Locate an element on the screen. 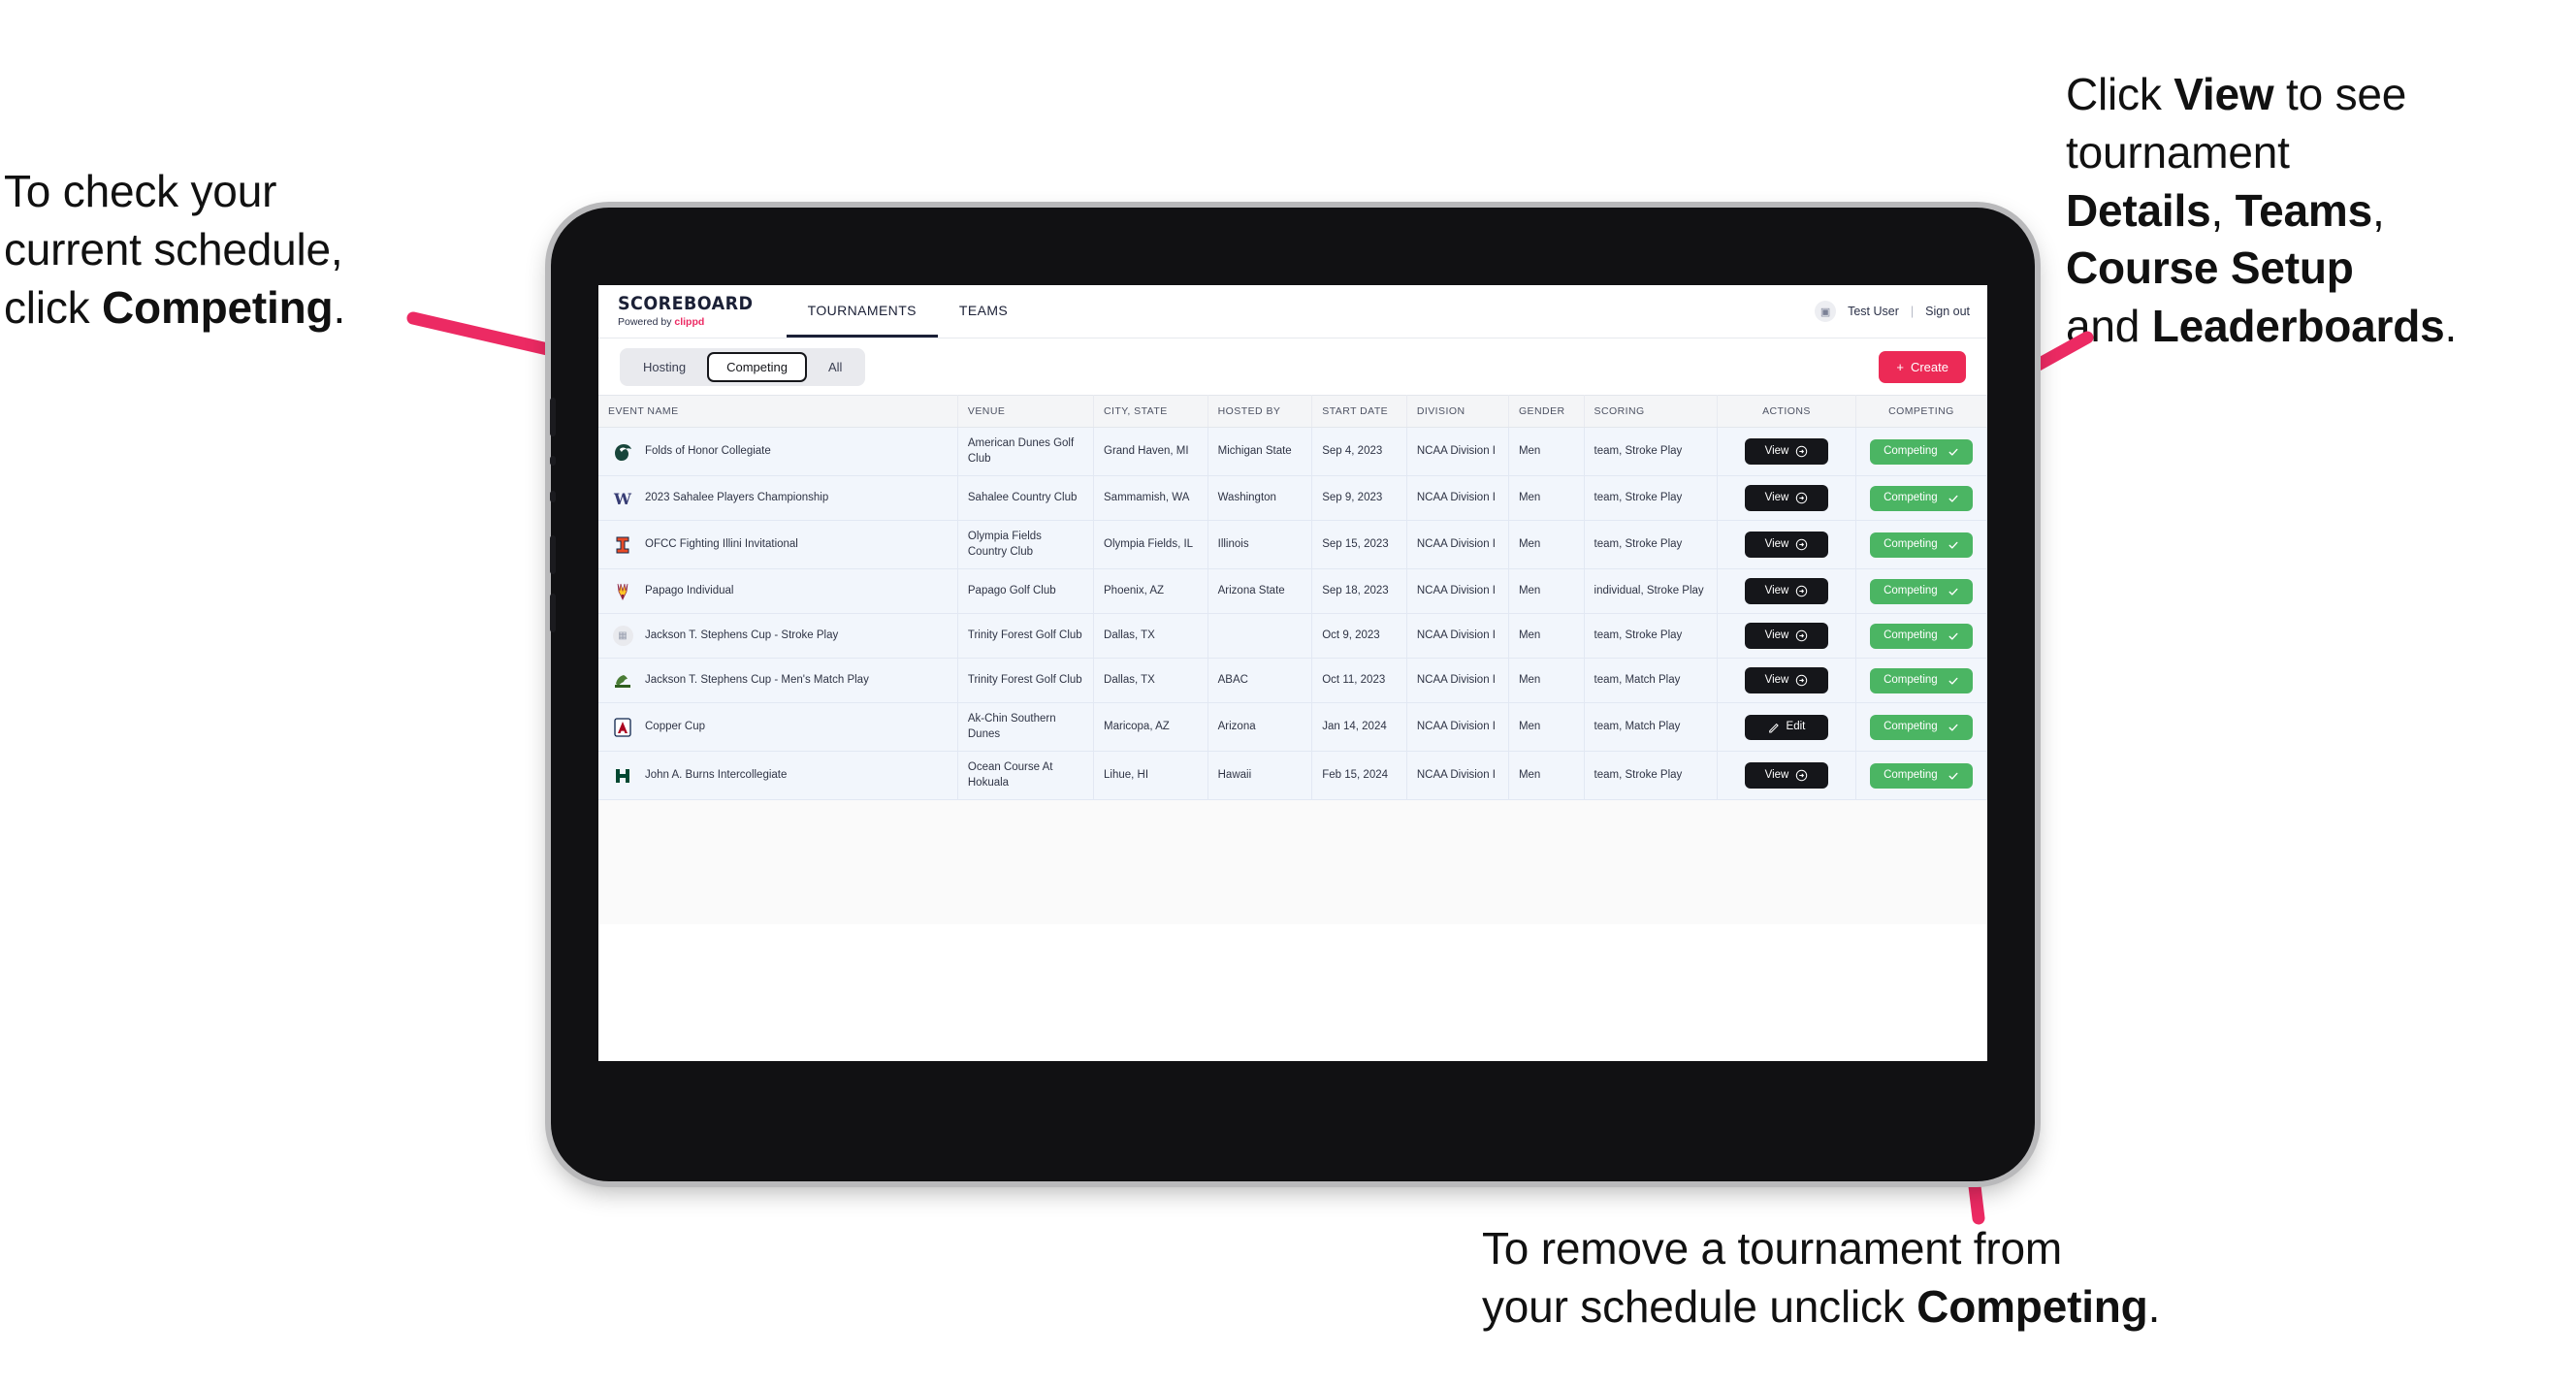 The width and height of the screenshot is (2576, 1386). nav-tab-teams: TEAMS is located at coordinates (983, 311).